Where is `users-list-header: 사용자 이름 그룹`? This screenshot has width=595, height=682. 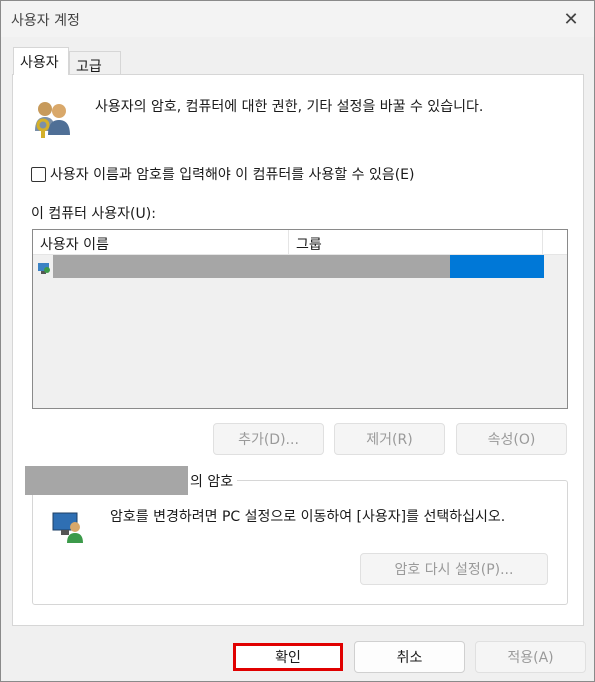
users-list-header: 사용자 이름 그룹 is located at coordinates (300, 242).